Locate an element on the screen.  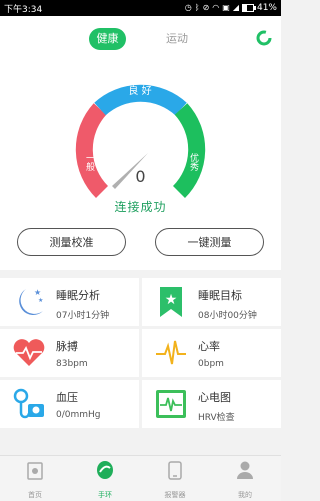
card-title: 心率 is located at coordinates (209, 346).